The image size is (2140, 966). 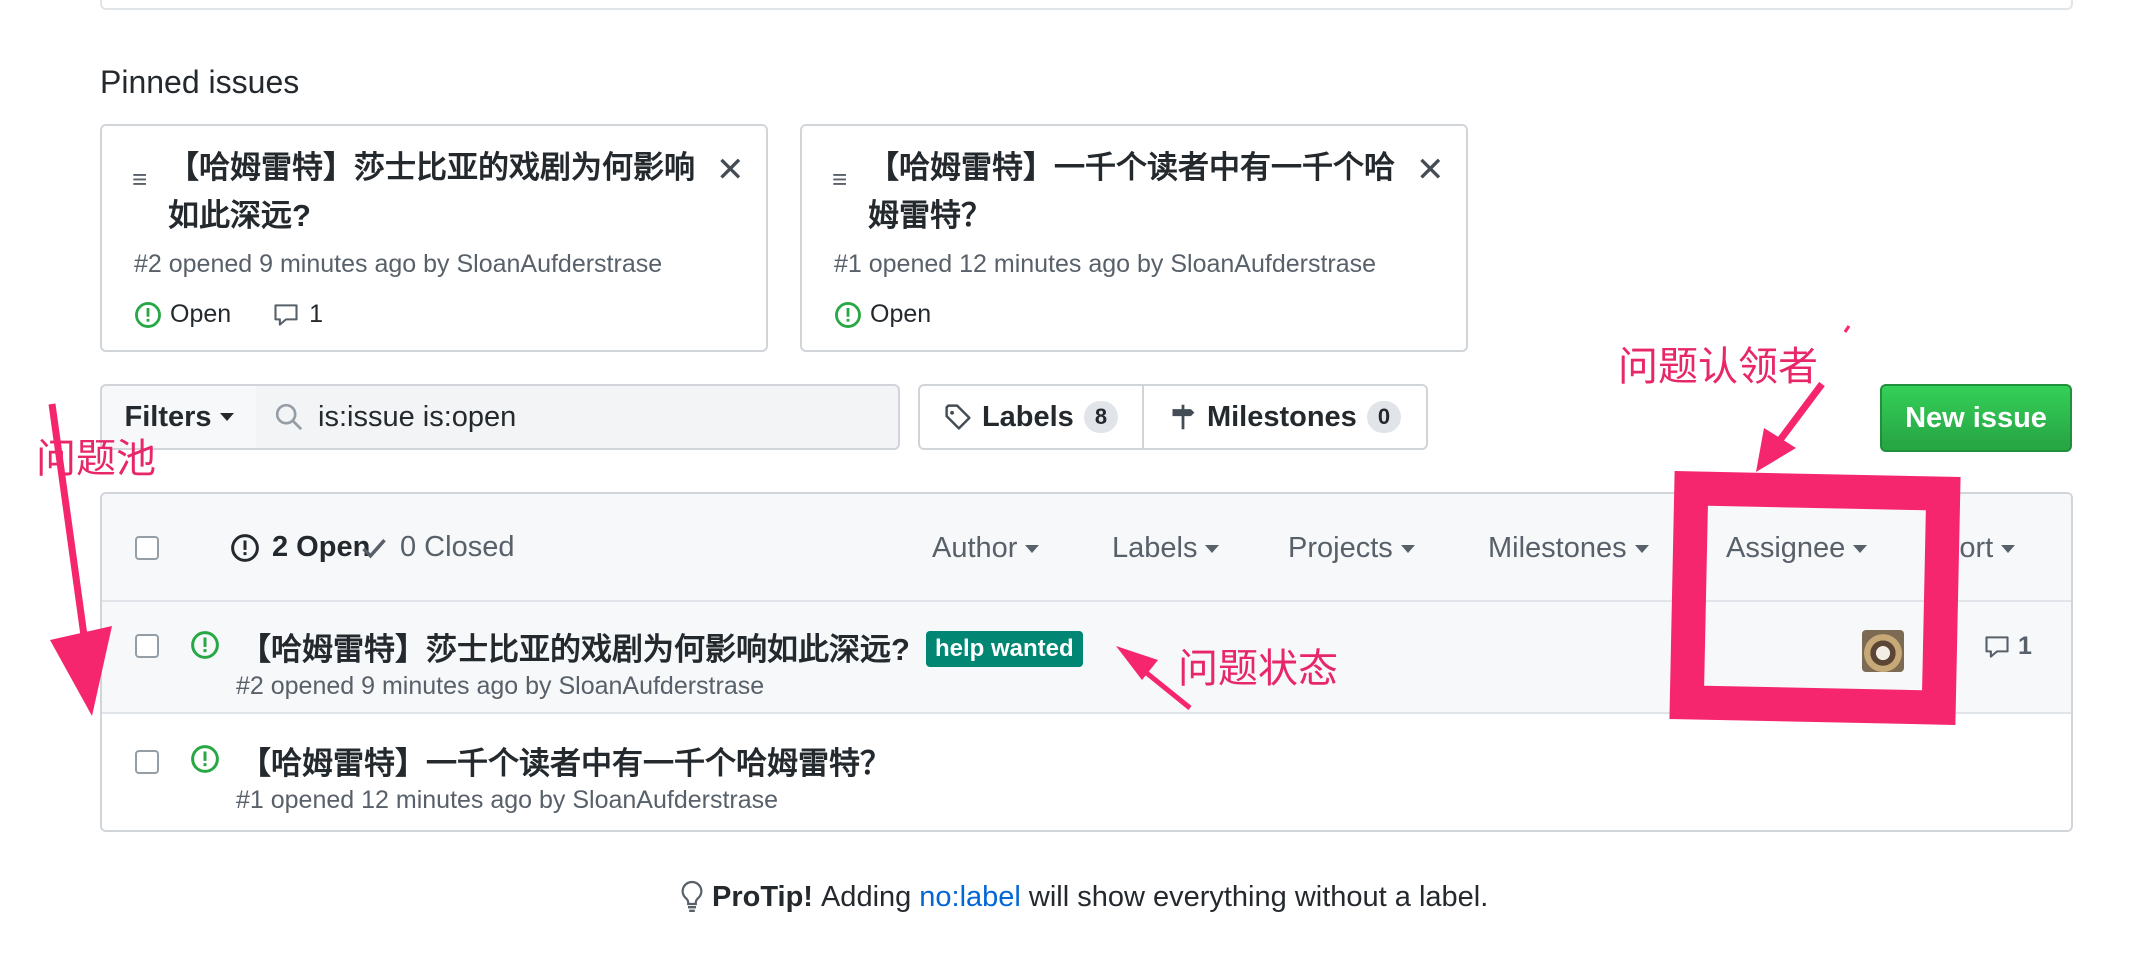 I want to click on assignee-arrow-head, so click(x=1776, y=450).